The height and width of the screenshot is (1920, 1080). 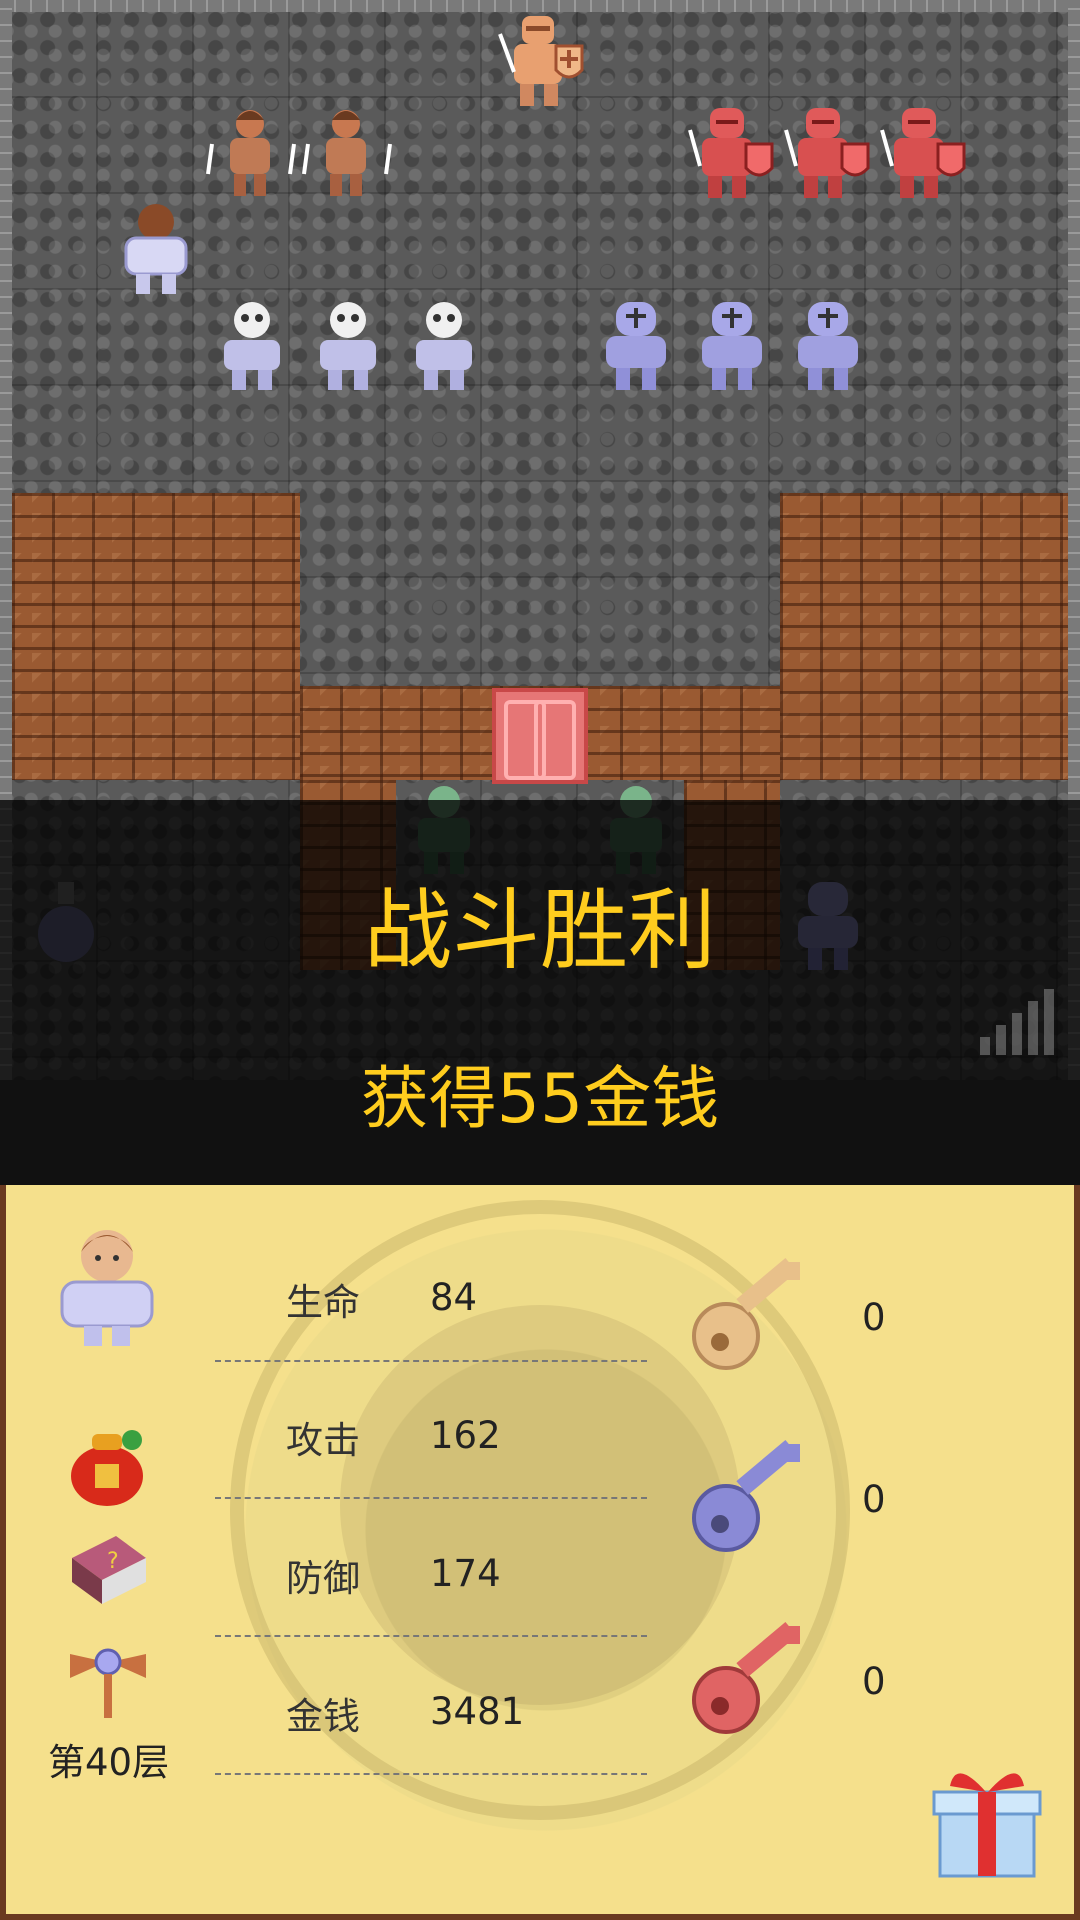 I want to click on golden-knight-monster, so click(x=540, y=60).